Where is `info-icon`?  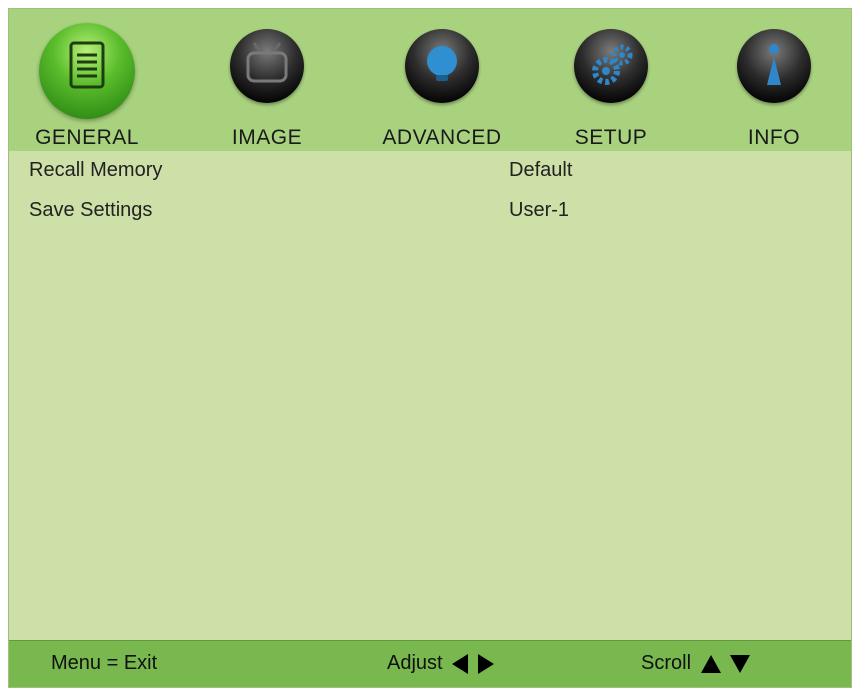
info-icon is located at coordinates (774, 66).